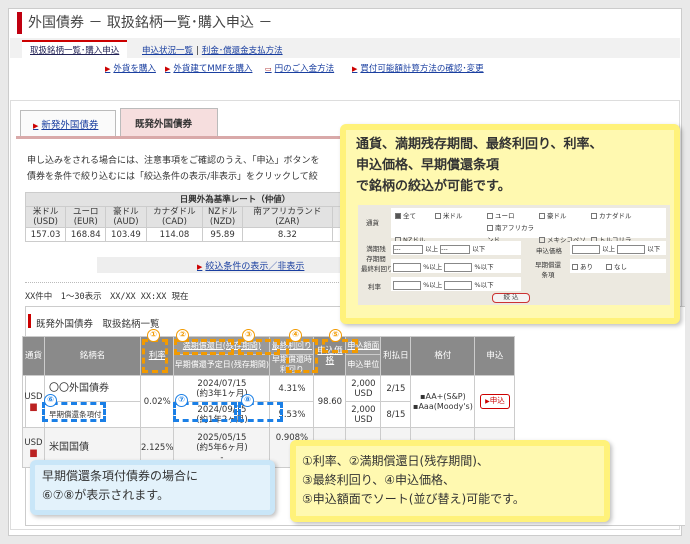 Image resolution: width=690 pixels, height=544 pixels. What do you see at coordinates (415, 216) in the screenshot?
I see `currency-option: 全て` at bounding box center [415, 216].